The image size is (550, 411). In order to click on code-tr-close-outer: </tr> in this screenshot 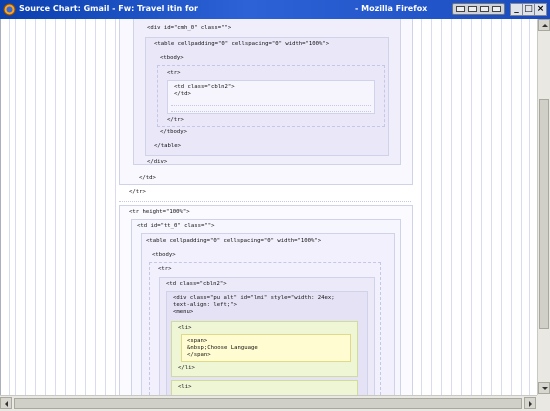, I will do `click(137, 192)`.